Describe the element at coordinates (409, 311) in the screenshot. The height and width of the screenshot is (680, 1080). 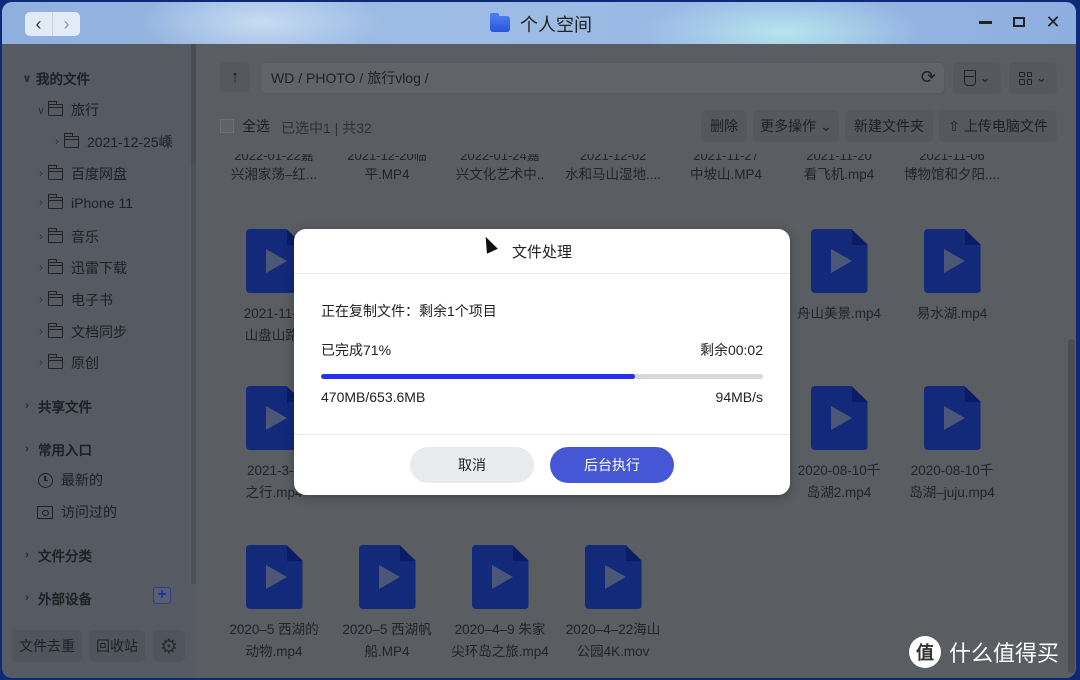
I see `copy-status: 正在复制文件：剩余1个项目` at that location.